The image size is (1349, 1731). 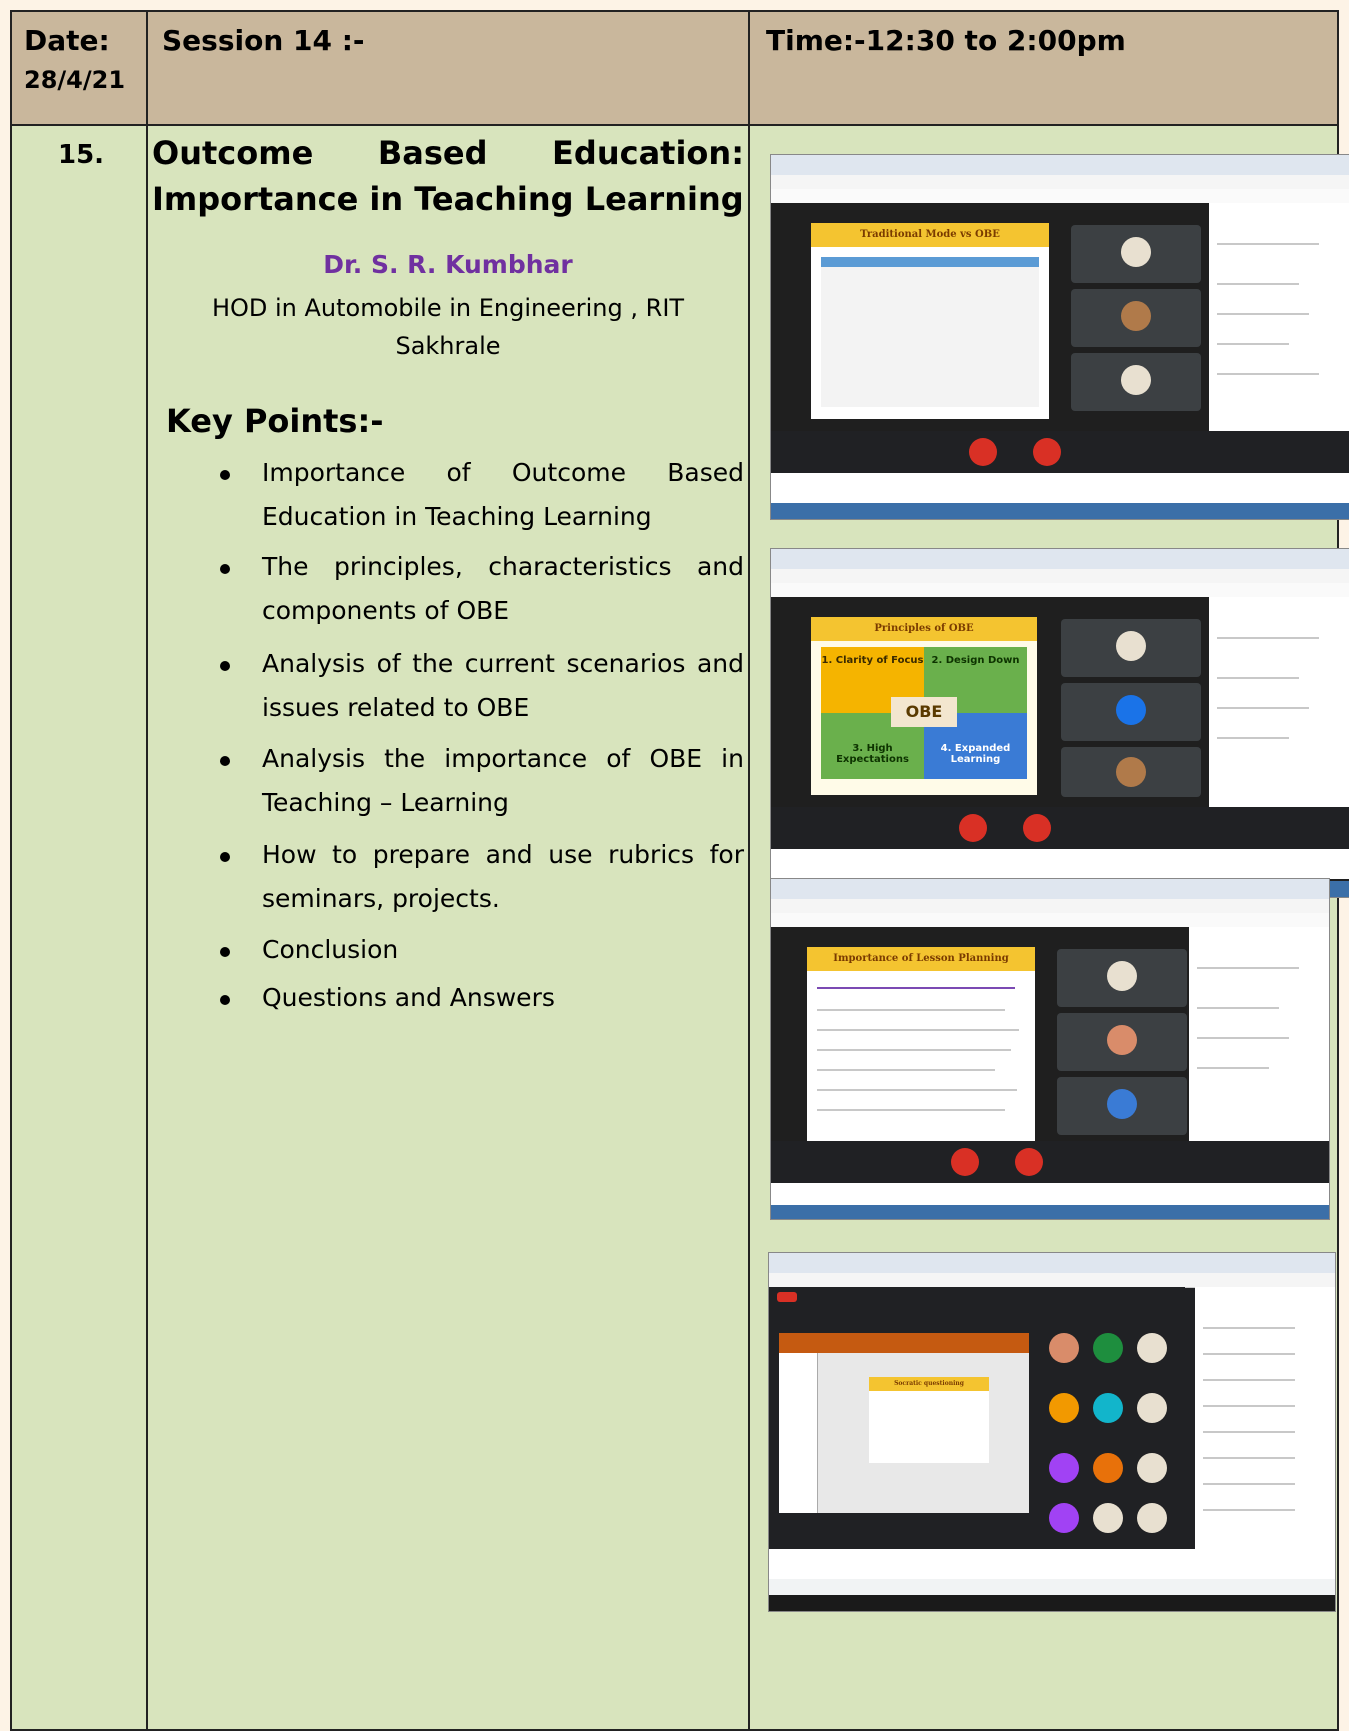 What do you see at coordinates (334, 472) in the screenshot?
I see `word: Importance` at bounding box center [334, 472].